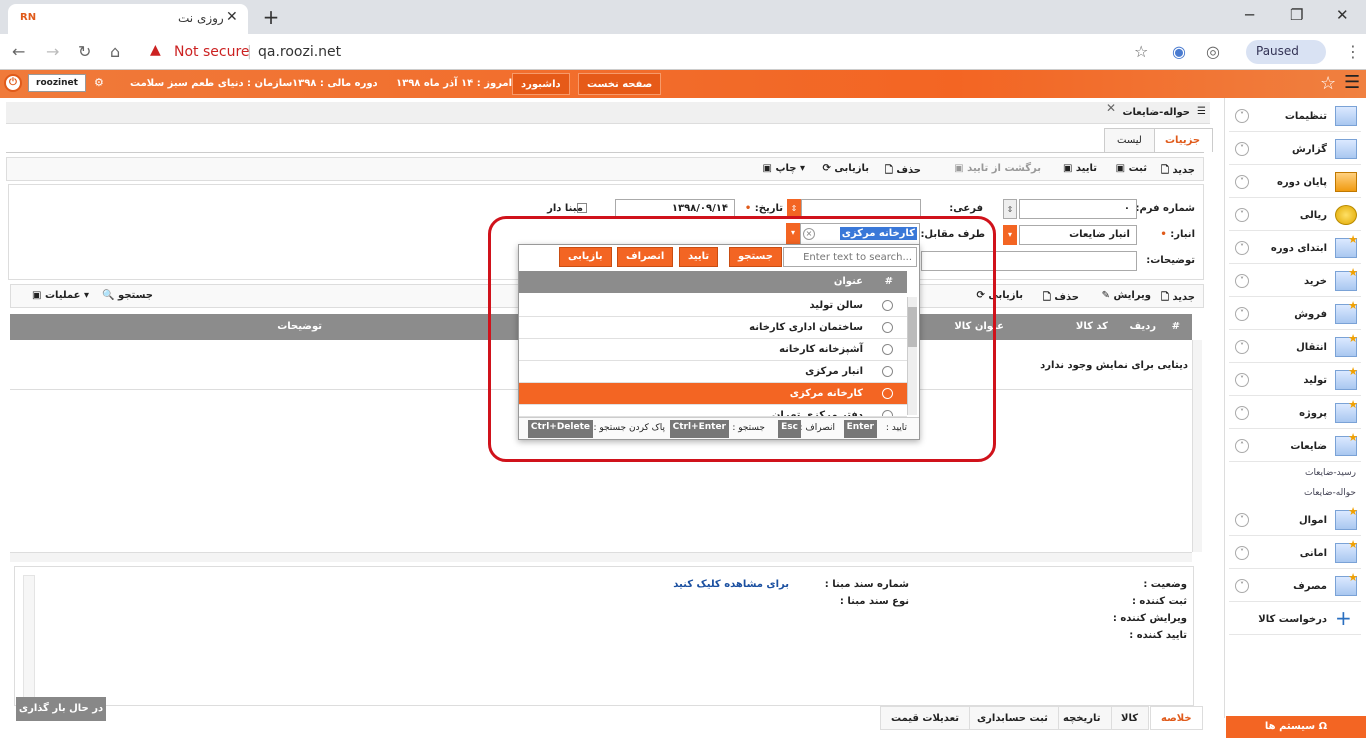  I want to click on popup-restore-button: بازیابی, so click(585, 257).